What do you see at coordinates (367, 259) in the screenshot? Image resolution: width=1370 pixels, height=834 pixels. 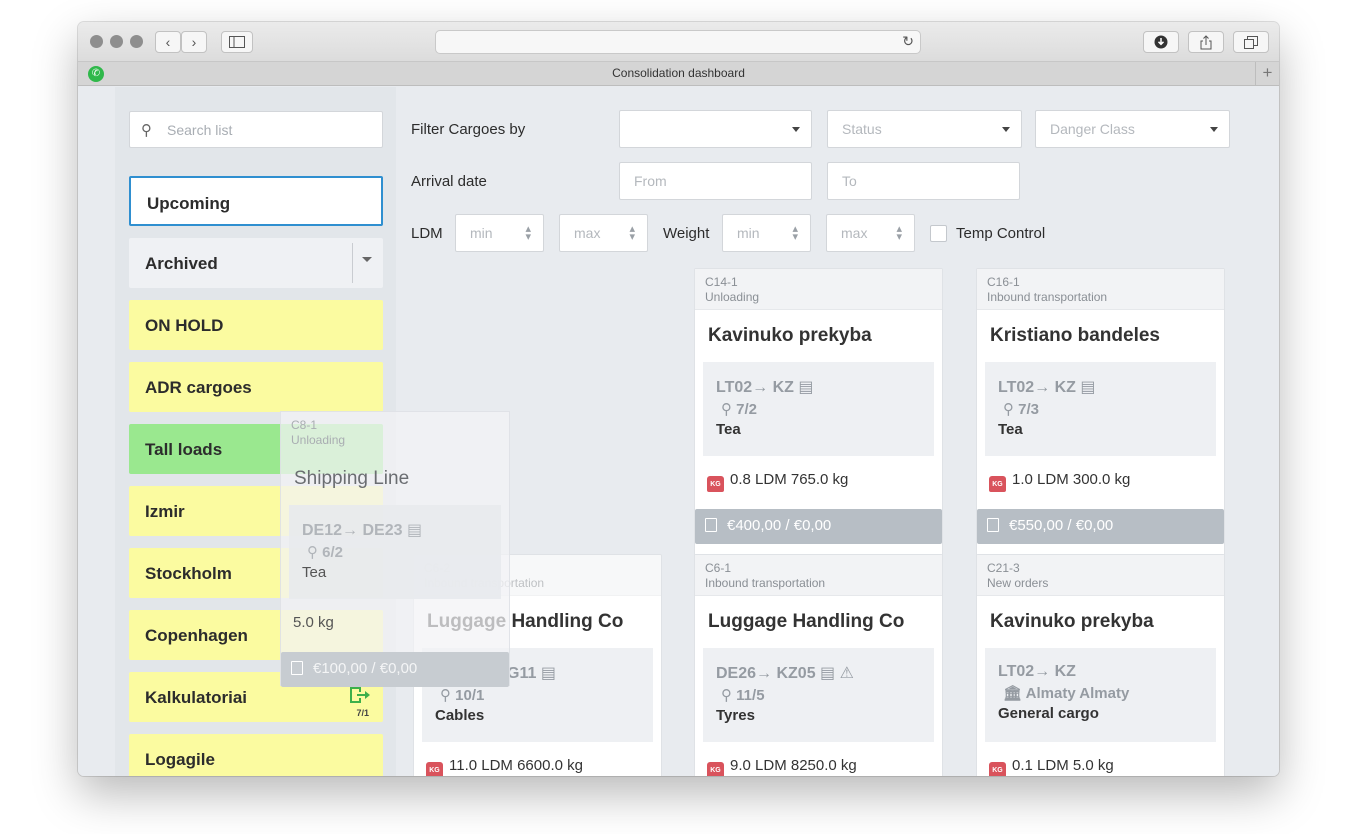 I see `chevron-down-icon` at bounding box center [367, 259].